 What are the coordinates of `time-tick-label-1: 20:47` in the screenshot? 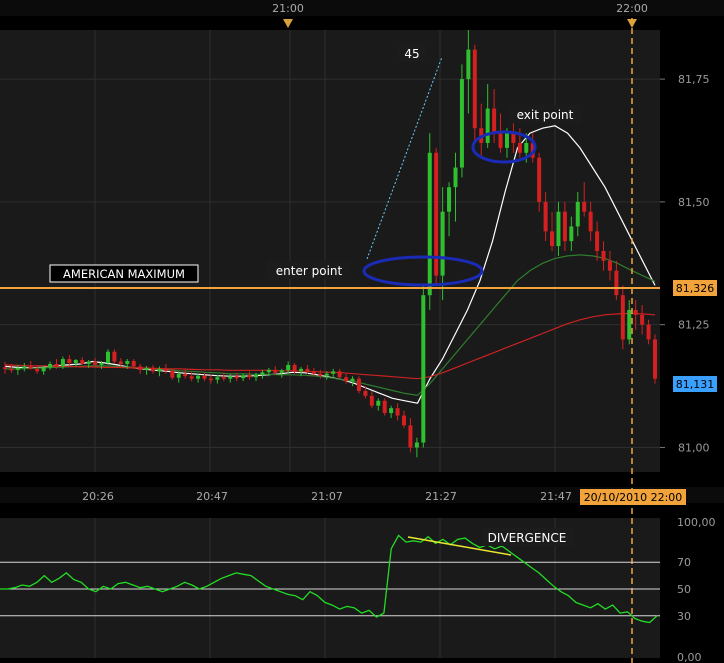 It's located at (212, 496).